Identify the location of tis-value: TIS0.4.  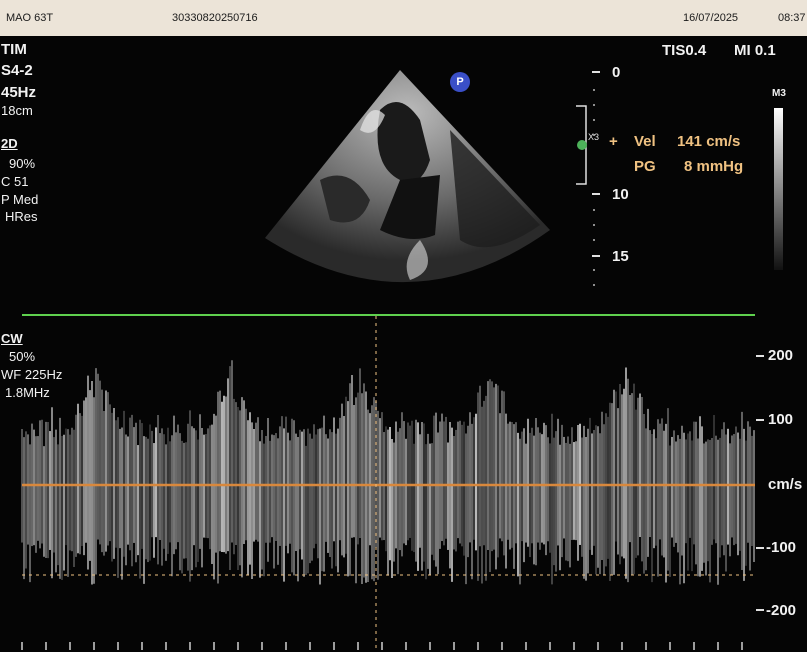
(684, 50).